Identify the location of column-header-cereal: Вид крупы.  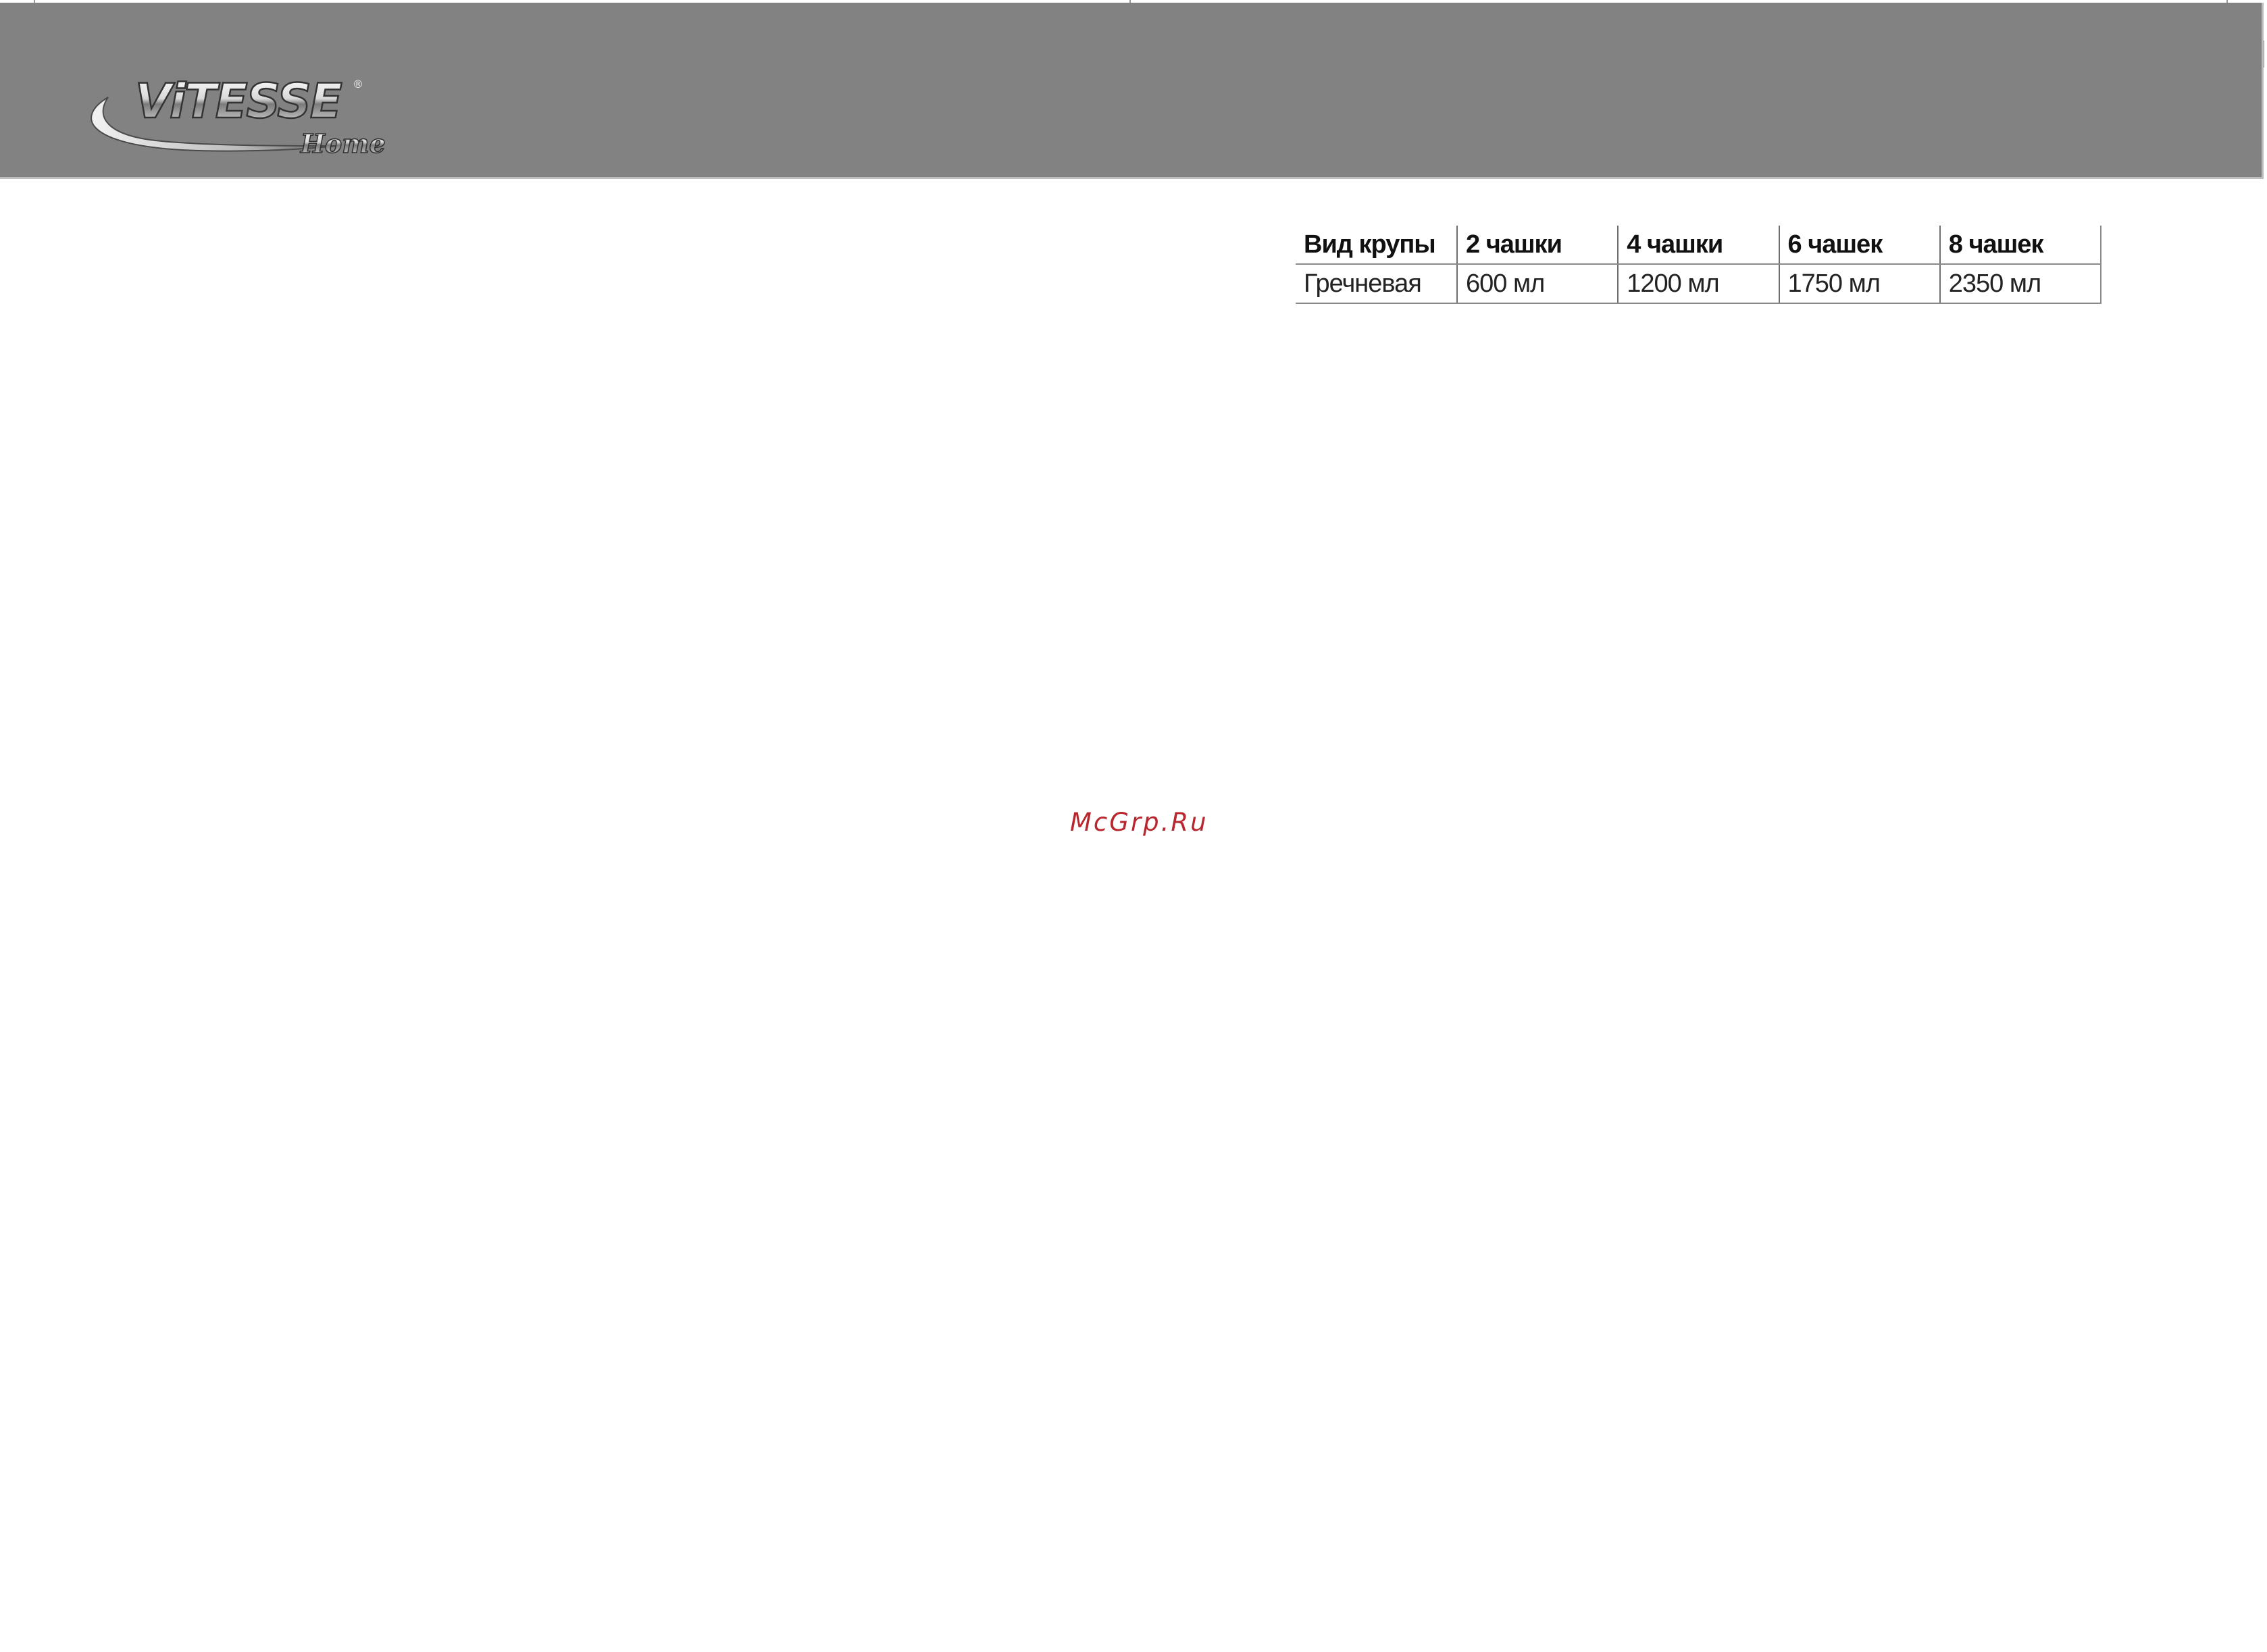
(1376, 245).